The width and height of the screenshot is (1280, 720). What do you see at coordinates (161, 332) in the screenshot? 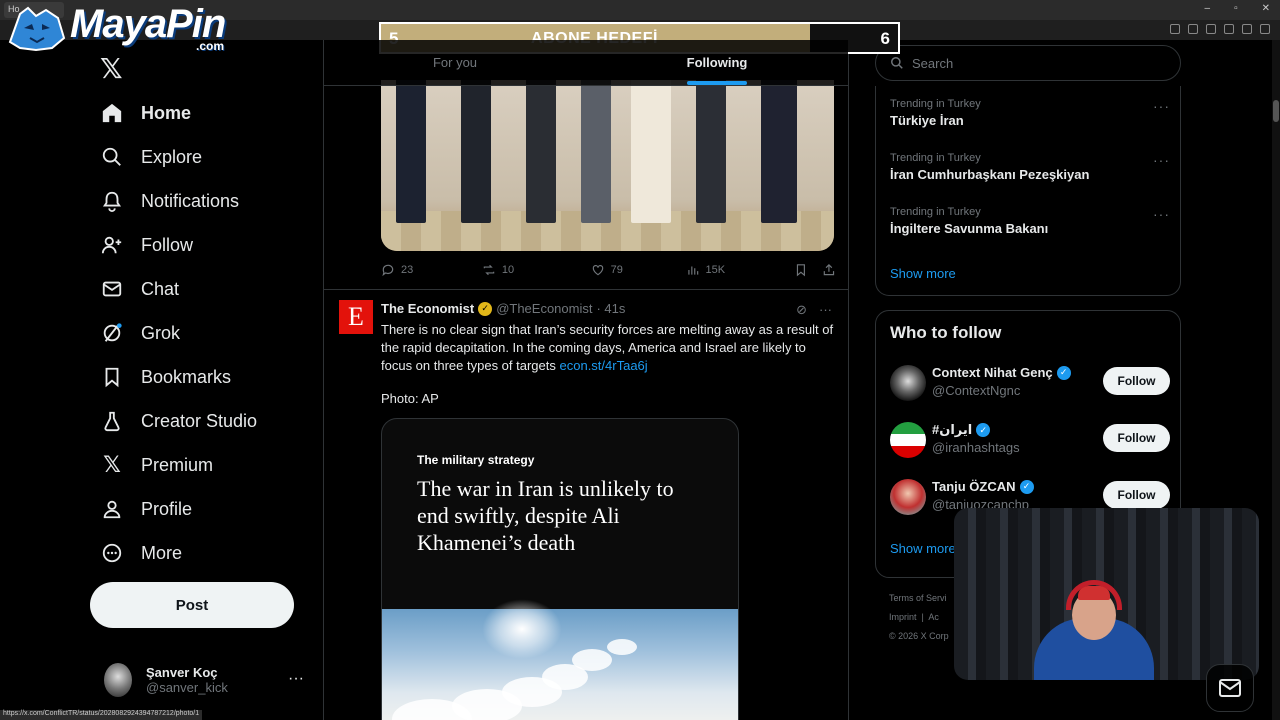
I see `nav-label: Grok` at bounding box center [161, 332].